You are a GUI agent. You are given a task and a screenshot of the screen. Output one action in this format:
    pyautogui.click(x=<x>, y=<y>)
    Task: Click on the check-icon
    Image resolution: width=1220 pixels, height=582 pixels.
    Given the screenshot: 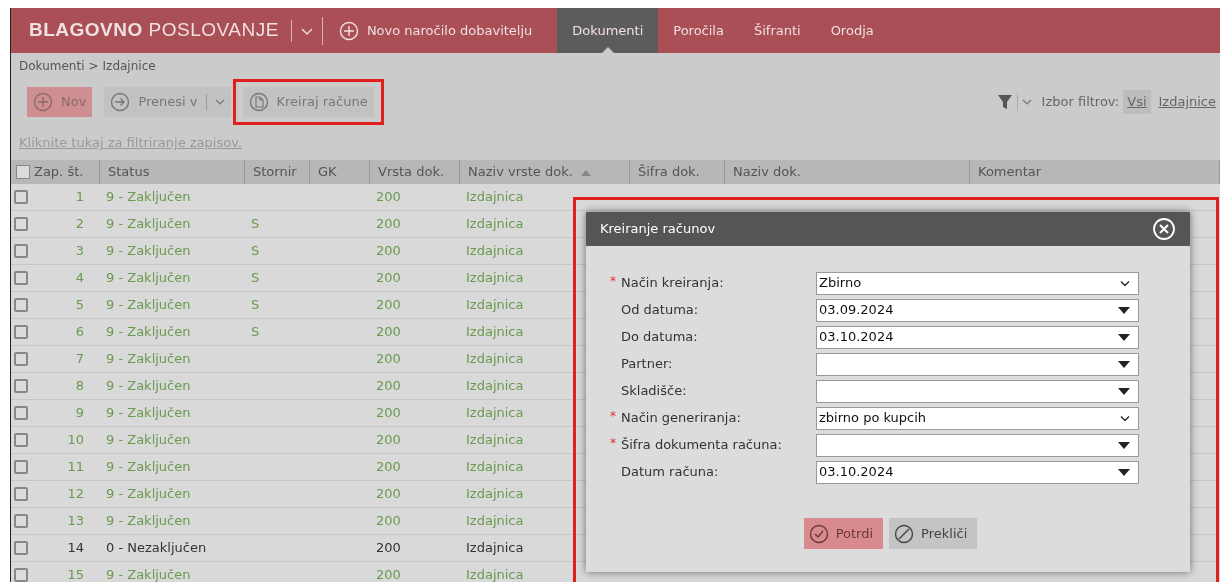 What is the action you would take?
    pyautogui.click(x=818, y=533)
    